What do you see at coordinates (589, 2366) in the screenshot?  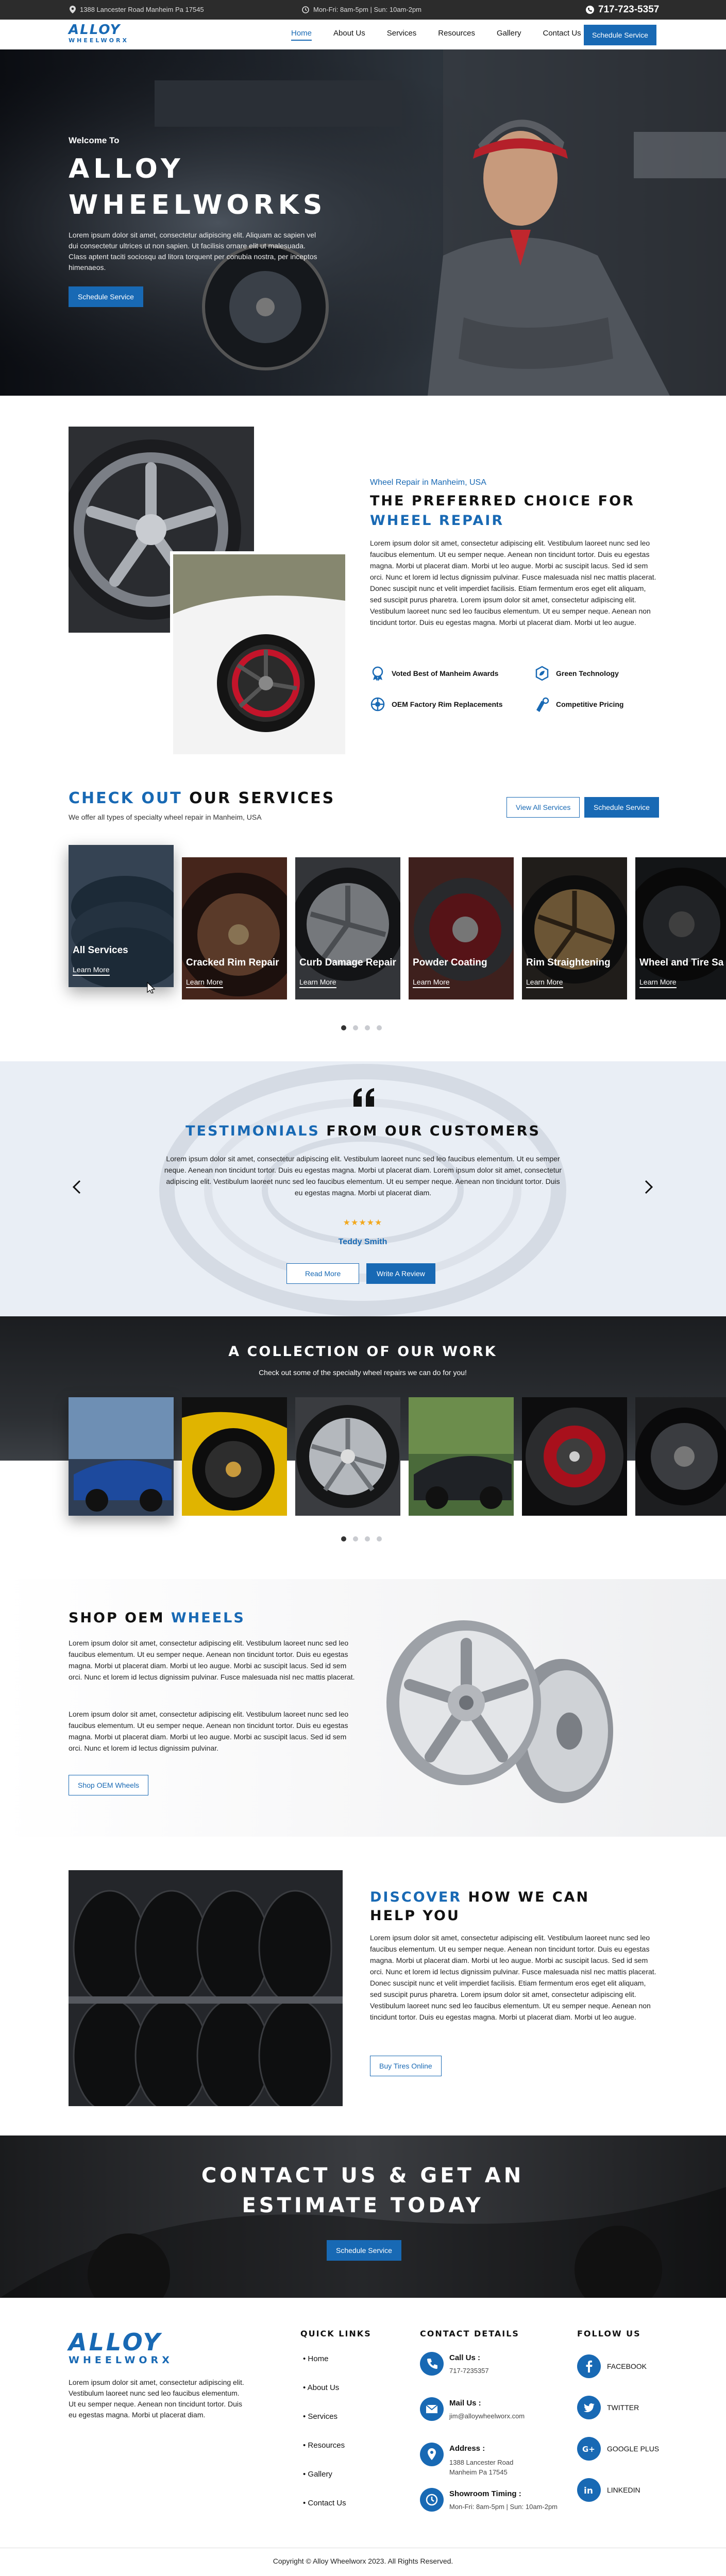 I see `facebook-icon` at bounding box center [589, 2366].